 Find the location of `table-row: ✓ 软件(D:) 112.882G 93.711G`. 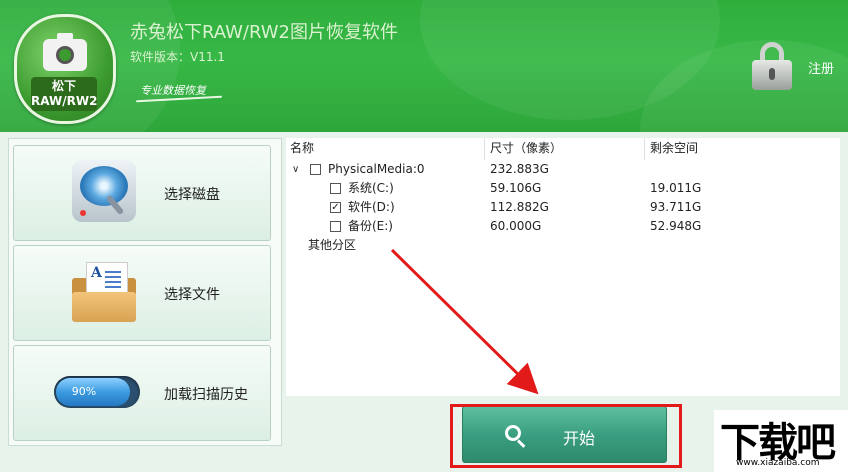

table-row: ✓ 软件(D:) 112.882G 93.711G is located at coordinates (563, 207).